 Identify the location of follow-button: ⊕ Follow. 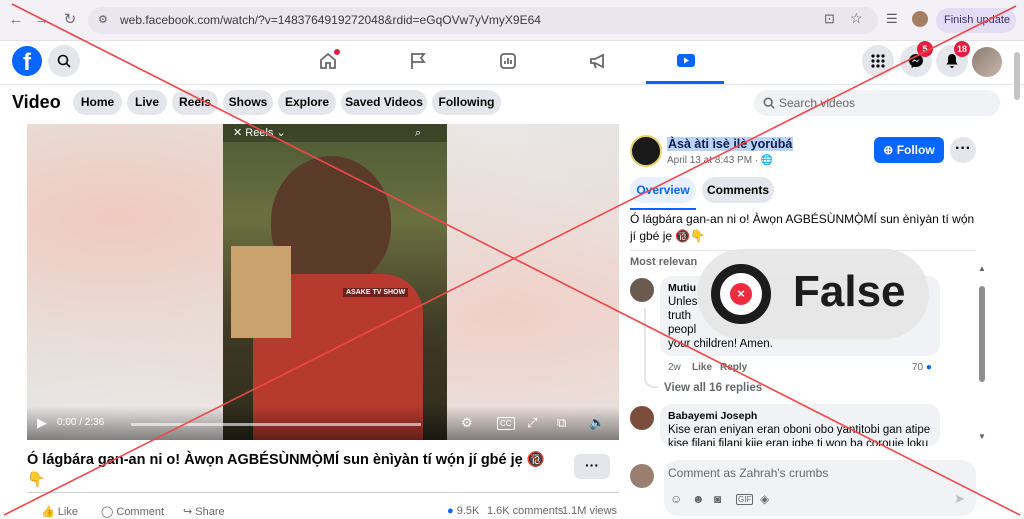
(909, 150).